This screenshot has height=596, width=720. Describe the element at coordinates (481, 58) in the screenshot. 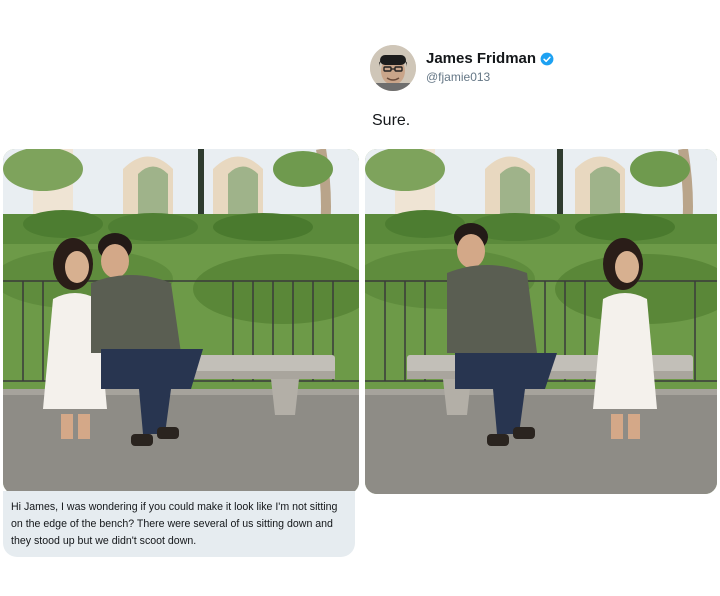

I see `author-display-name: James Fridman` at that location.